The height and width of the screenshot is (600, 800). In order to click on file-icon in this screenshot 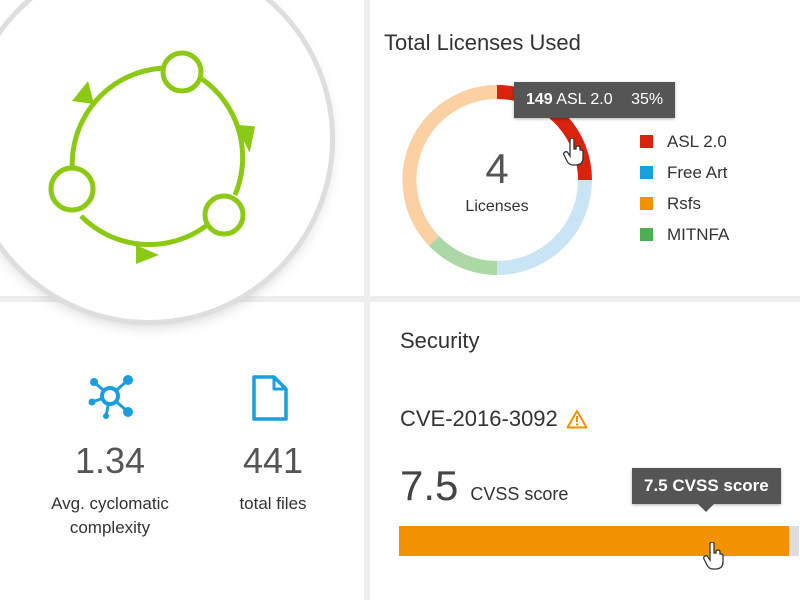, I will do `click(270, 398)`.